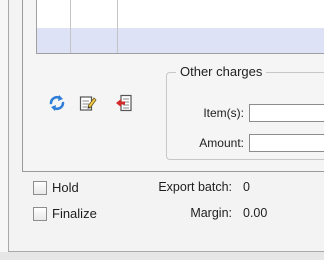  What do you see at coordinates (40, 188) in the screenshot?
I see `hold-checkbox` at bounding box center [40, 188].